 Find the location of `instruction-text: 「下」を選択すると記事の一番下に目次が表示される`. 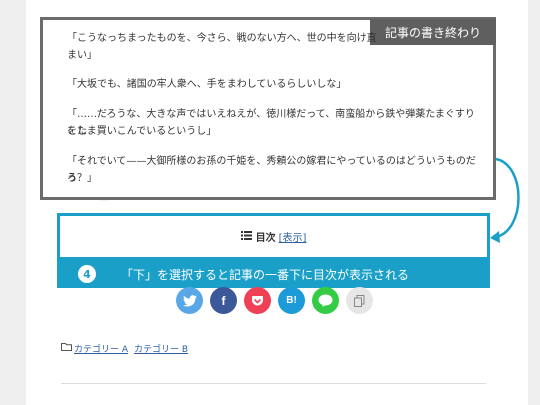

instruction-text: 「下」を選択すると記事の一番下に目次が表示される is located at coordinates (265, 275).